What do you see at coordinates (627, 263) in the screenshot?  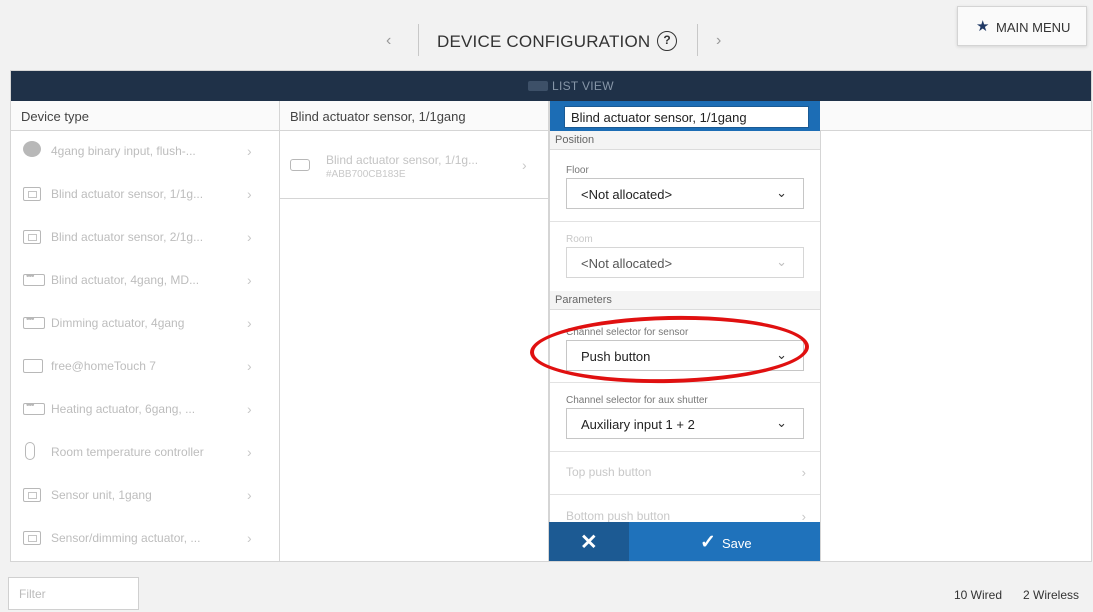 I see `room-value: <Not allocated>` at bounding box center [627, 263].